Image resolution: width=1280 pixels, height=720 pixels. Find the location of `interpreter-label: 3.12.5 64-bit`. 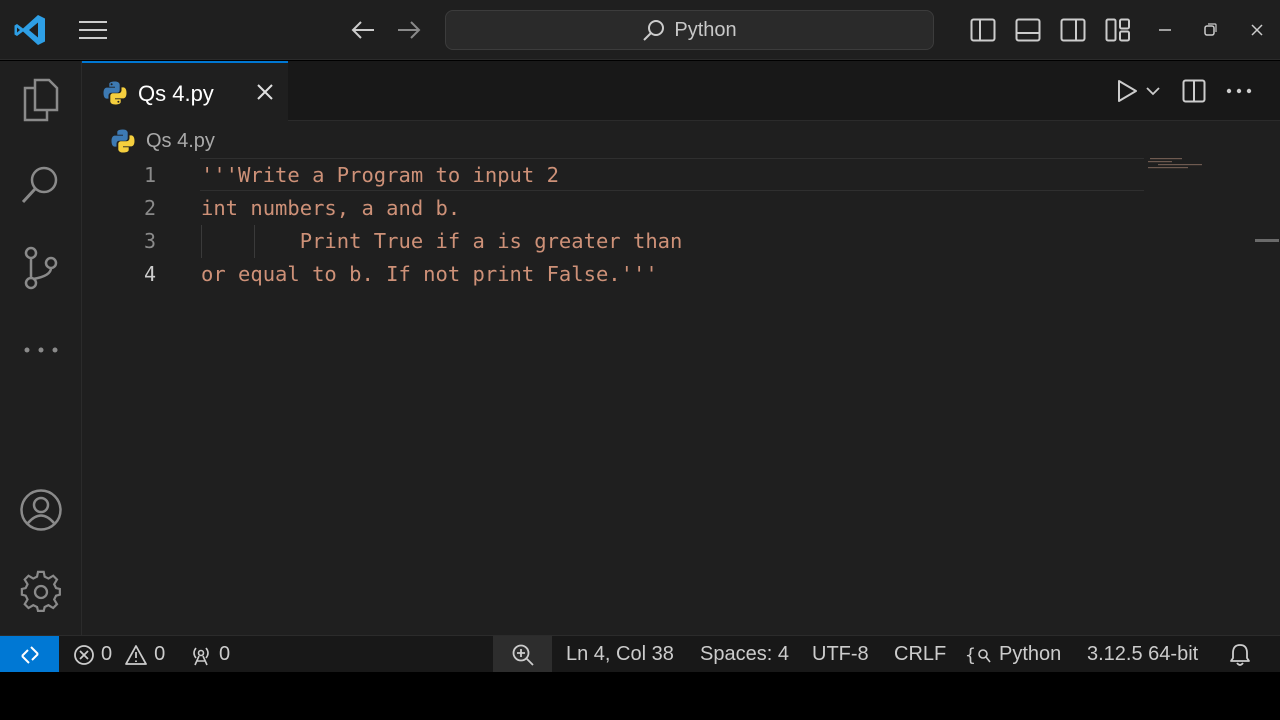

interpreter-label: 3.12.5 64-bit is located at coordinates (1143, 654).